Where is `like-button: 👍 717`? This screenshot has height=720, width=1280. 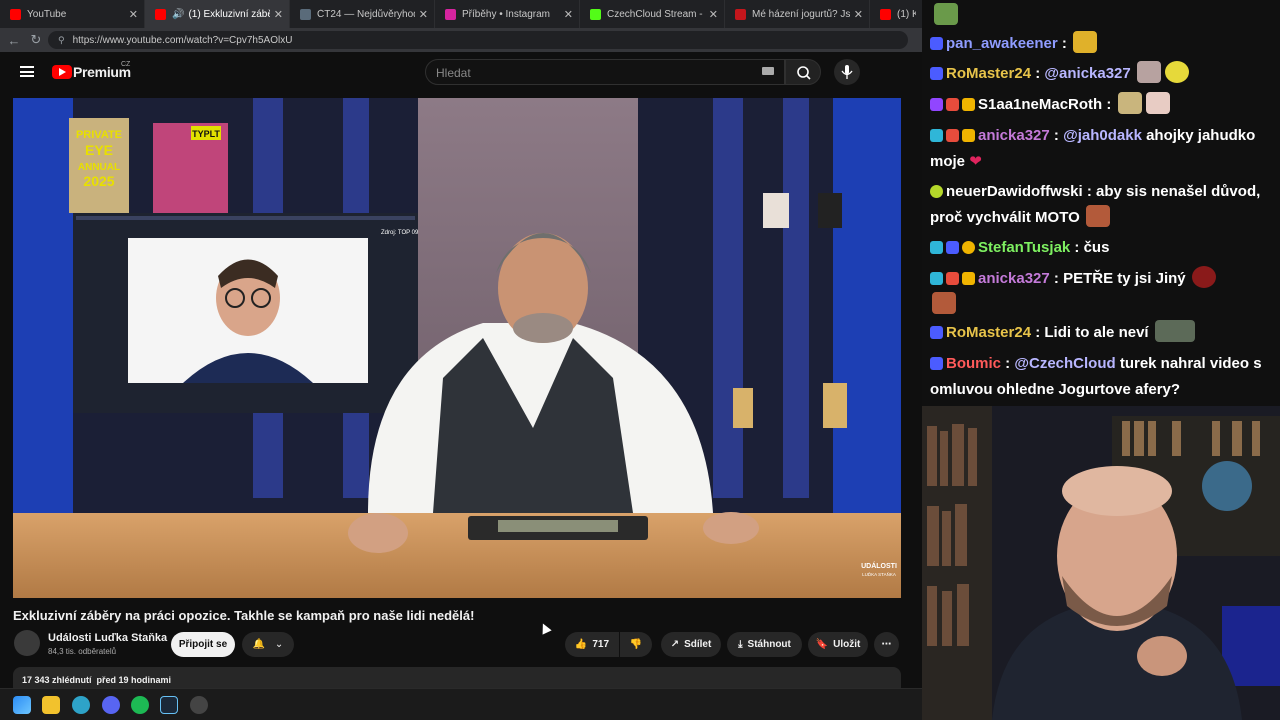
like-button: 👍 717 is located at coordinates (592, 644).